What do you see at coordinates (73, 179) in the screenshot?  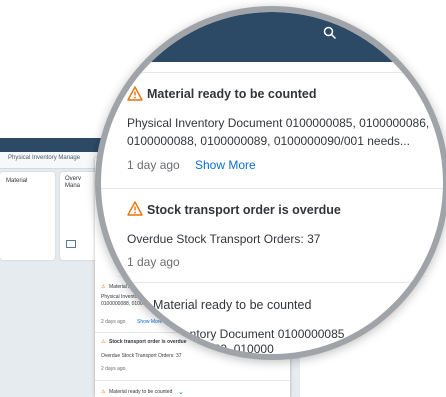 I see `tile-title: Overv` at bounding box center [73, 179].